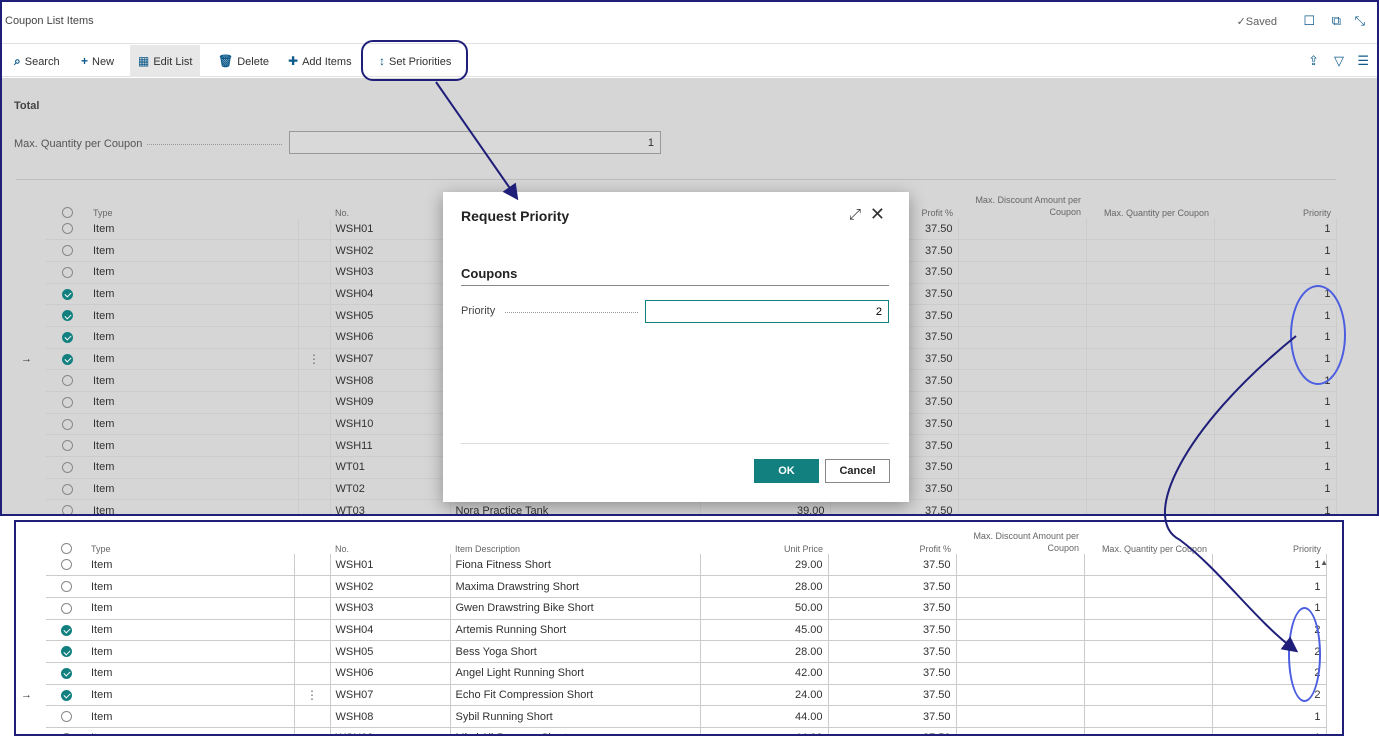  Describe the element at coordinates (320, 61) in the screenshot. I see `add-items-button: ✚ Add Items` at that location.